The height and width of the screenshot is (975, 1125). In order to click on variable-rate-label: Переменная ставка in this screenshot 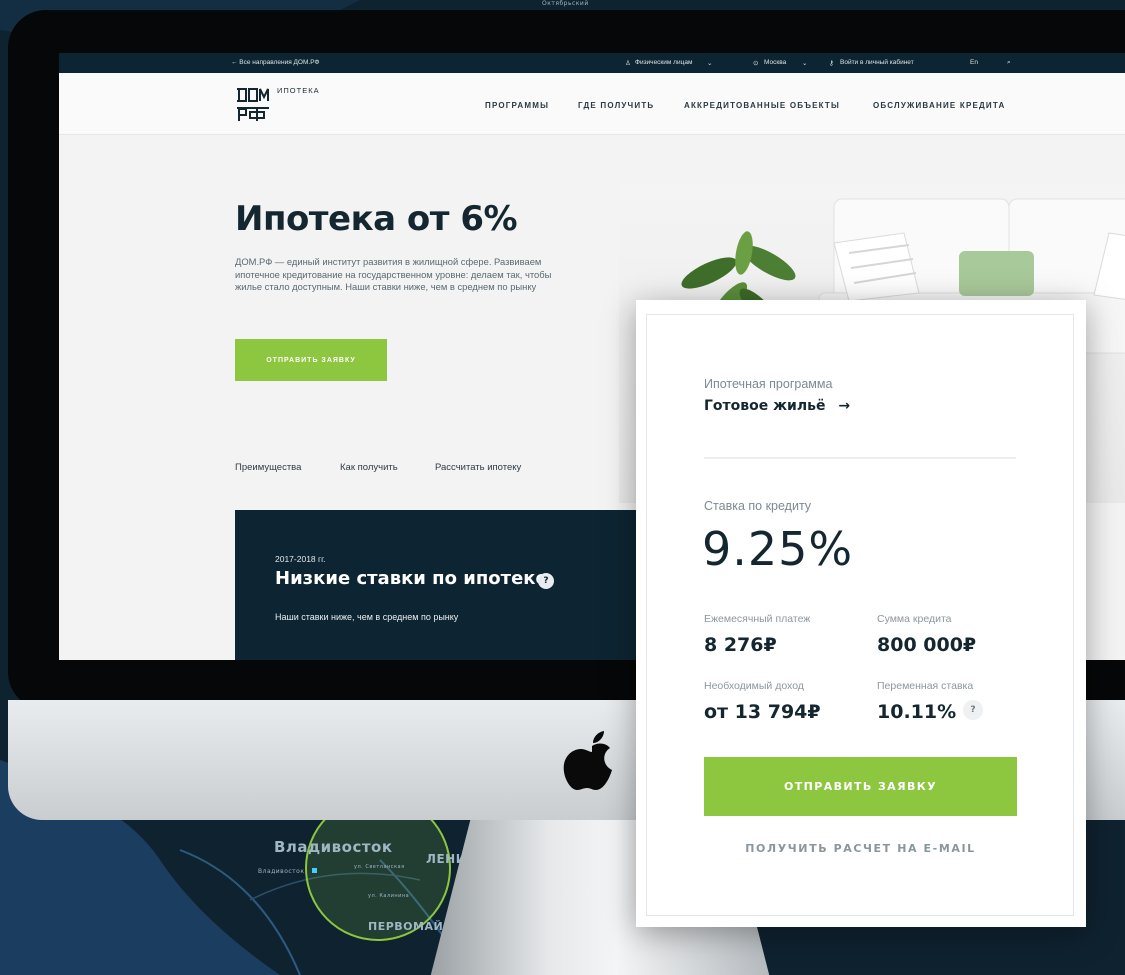, I will do `click(925, 686)`.